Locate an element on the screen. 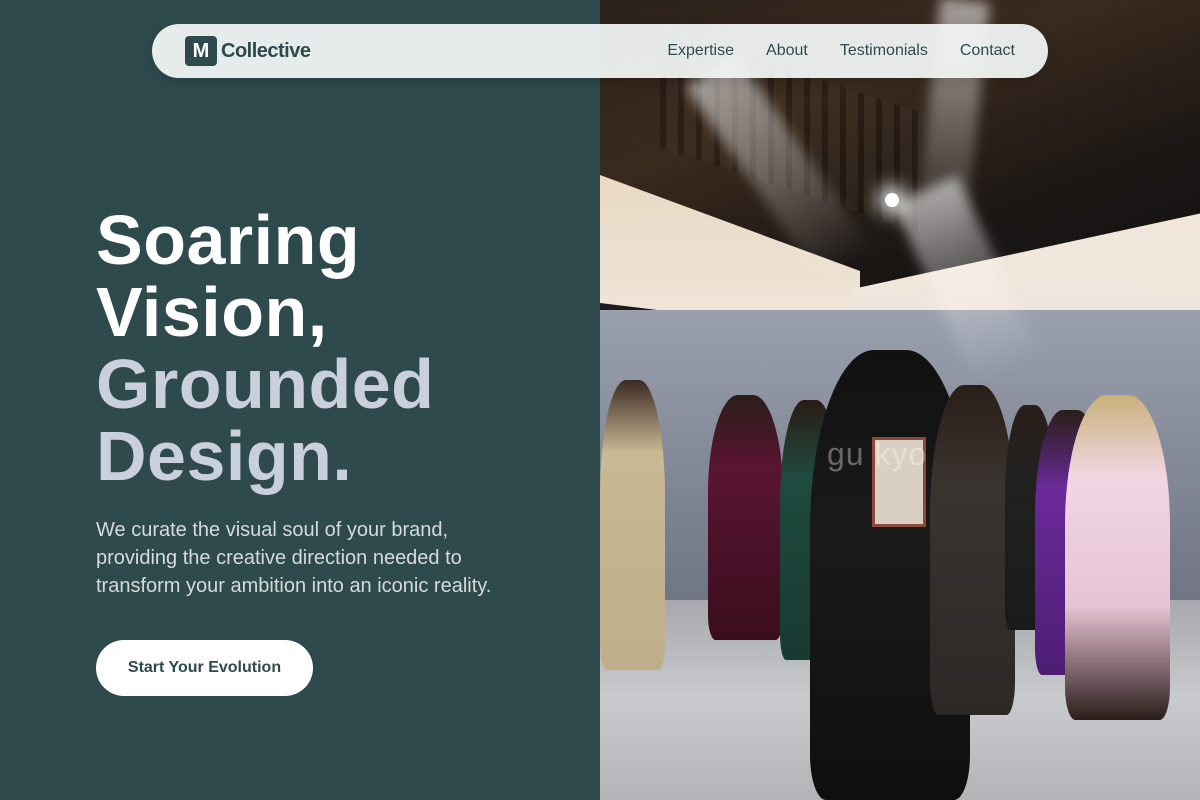 The image size is (1200, 800). headline-line: Vision, is located at coordinates (212, 312).